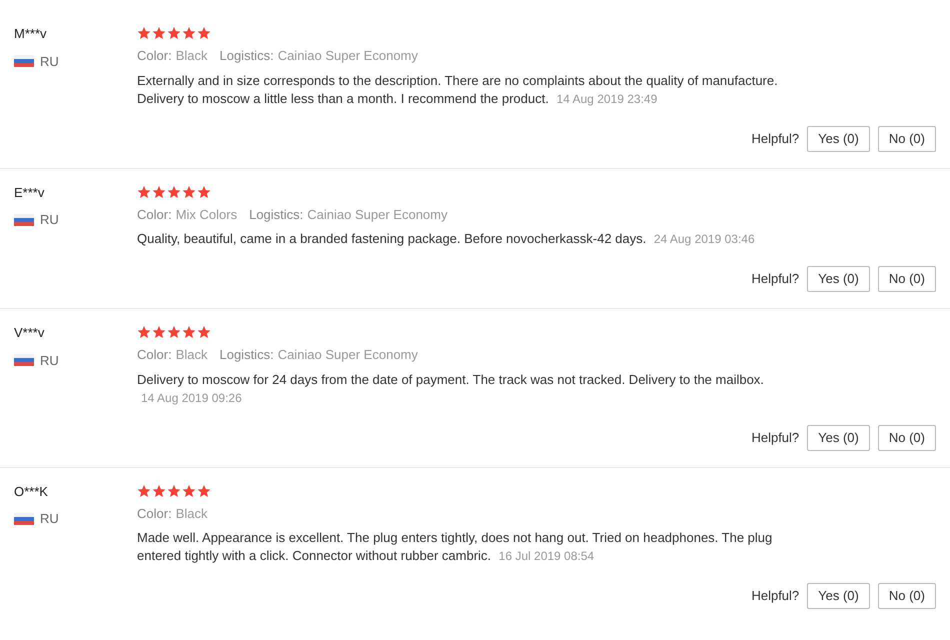 Image resolution: width=950 pixels, height=640 pixels. What do you see at coordinates (31, 491) in the screenshot?
I see `reviewer-name: O***K` at bounding box center [31, 491].